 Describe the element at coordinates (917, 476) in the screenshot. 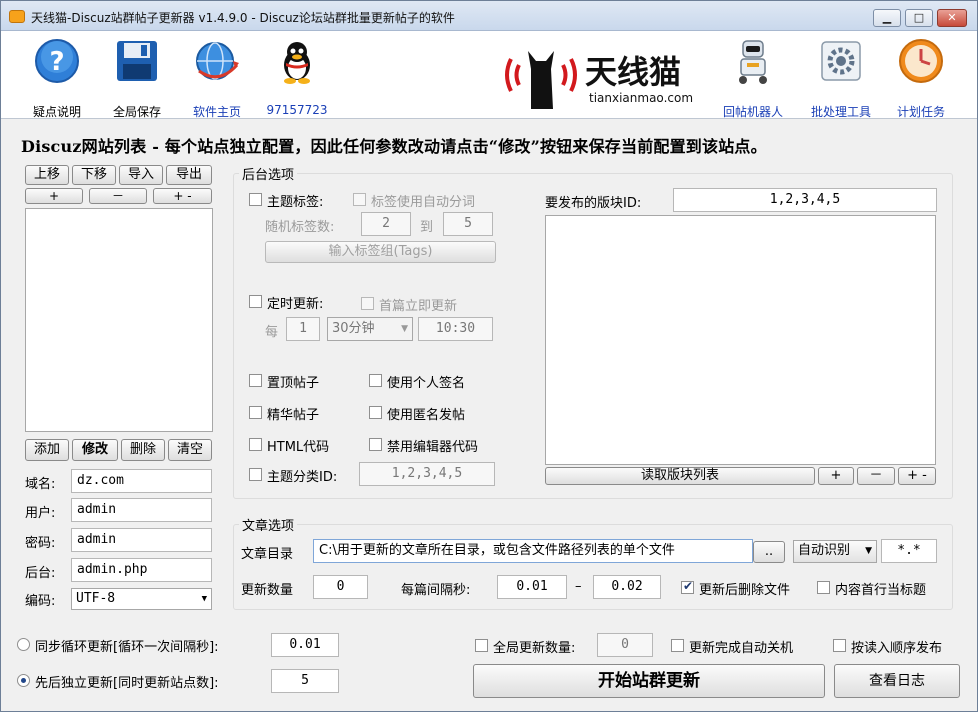

I see `forum-toggle-button: + -` at that location.